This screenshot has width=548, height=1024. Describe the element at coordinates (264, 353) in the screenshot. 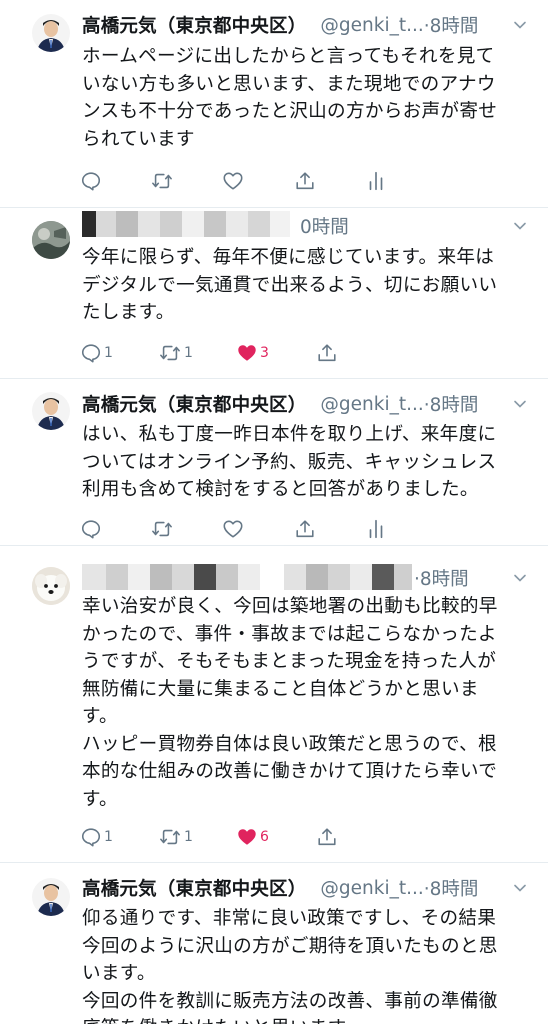

I see `like-count: 3` at that location.